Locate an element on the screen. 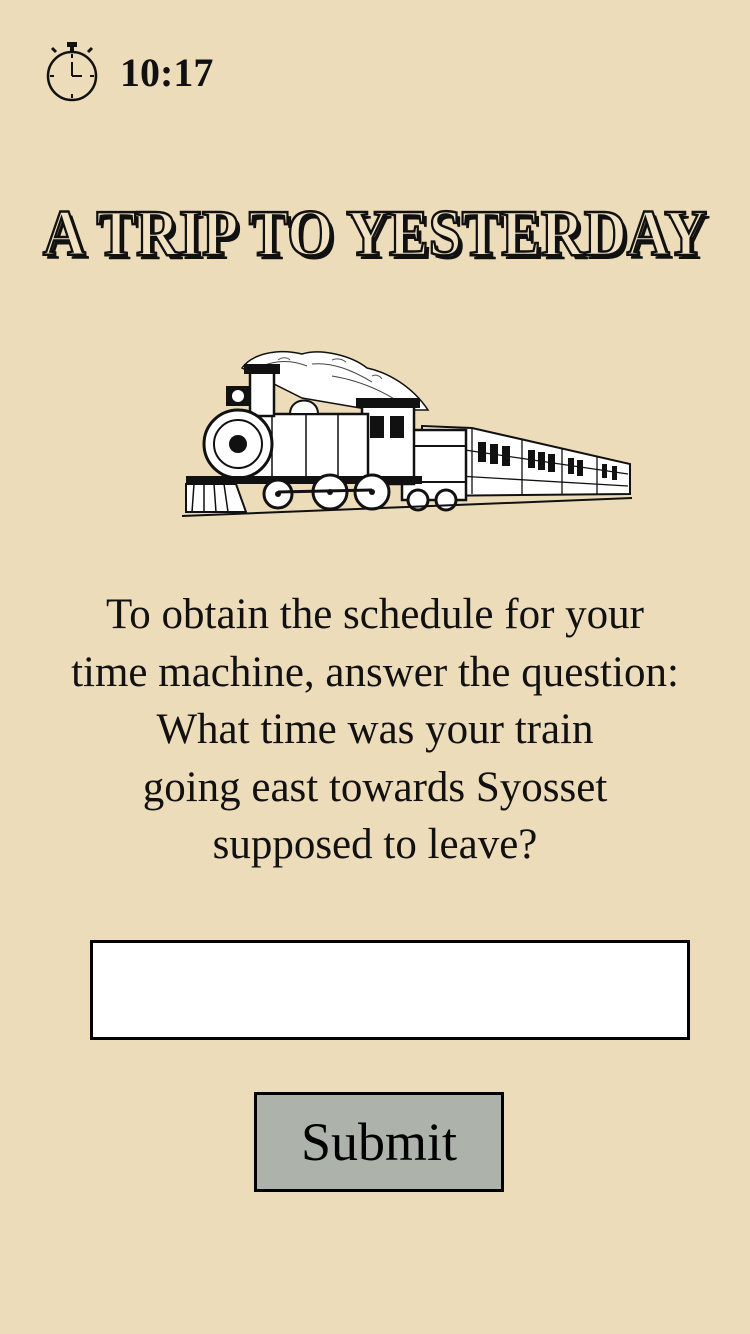  answer-input is located at coordinates (390, 990).